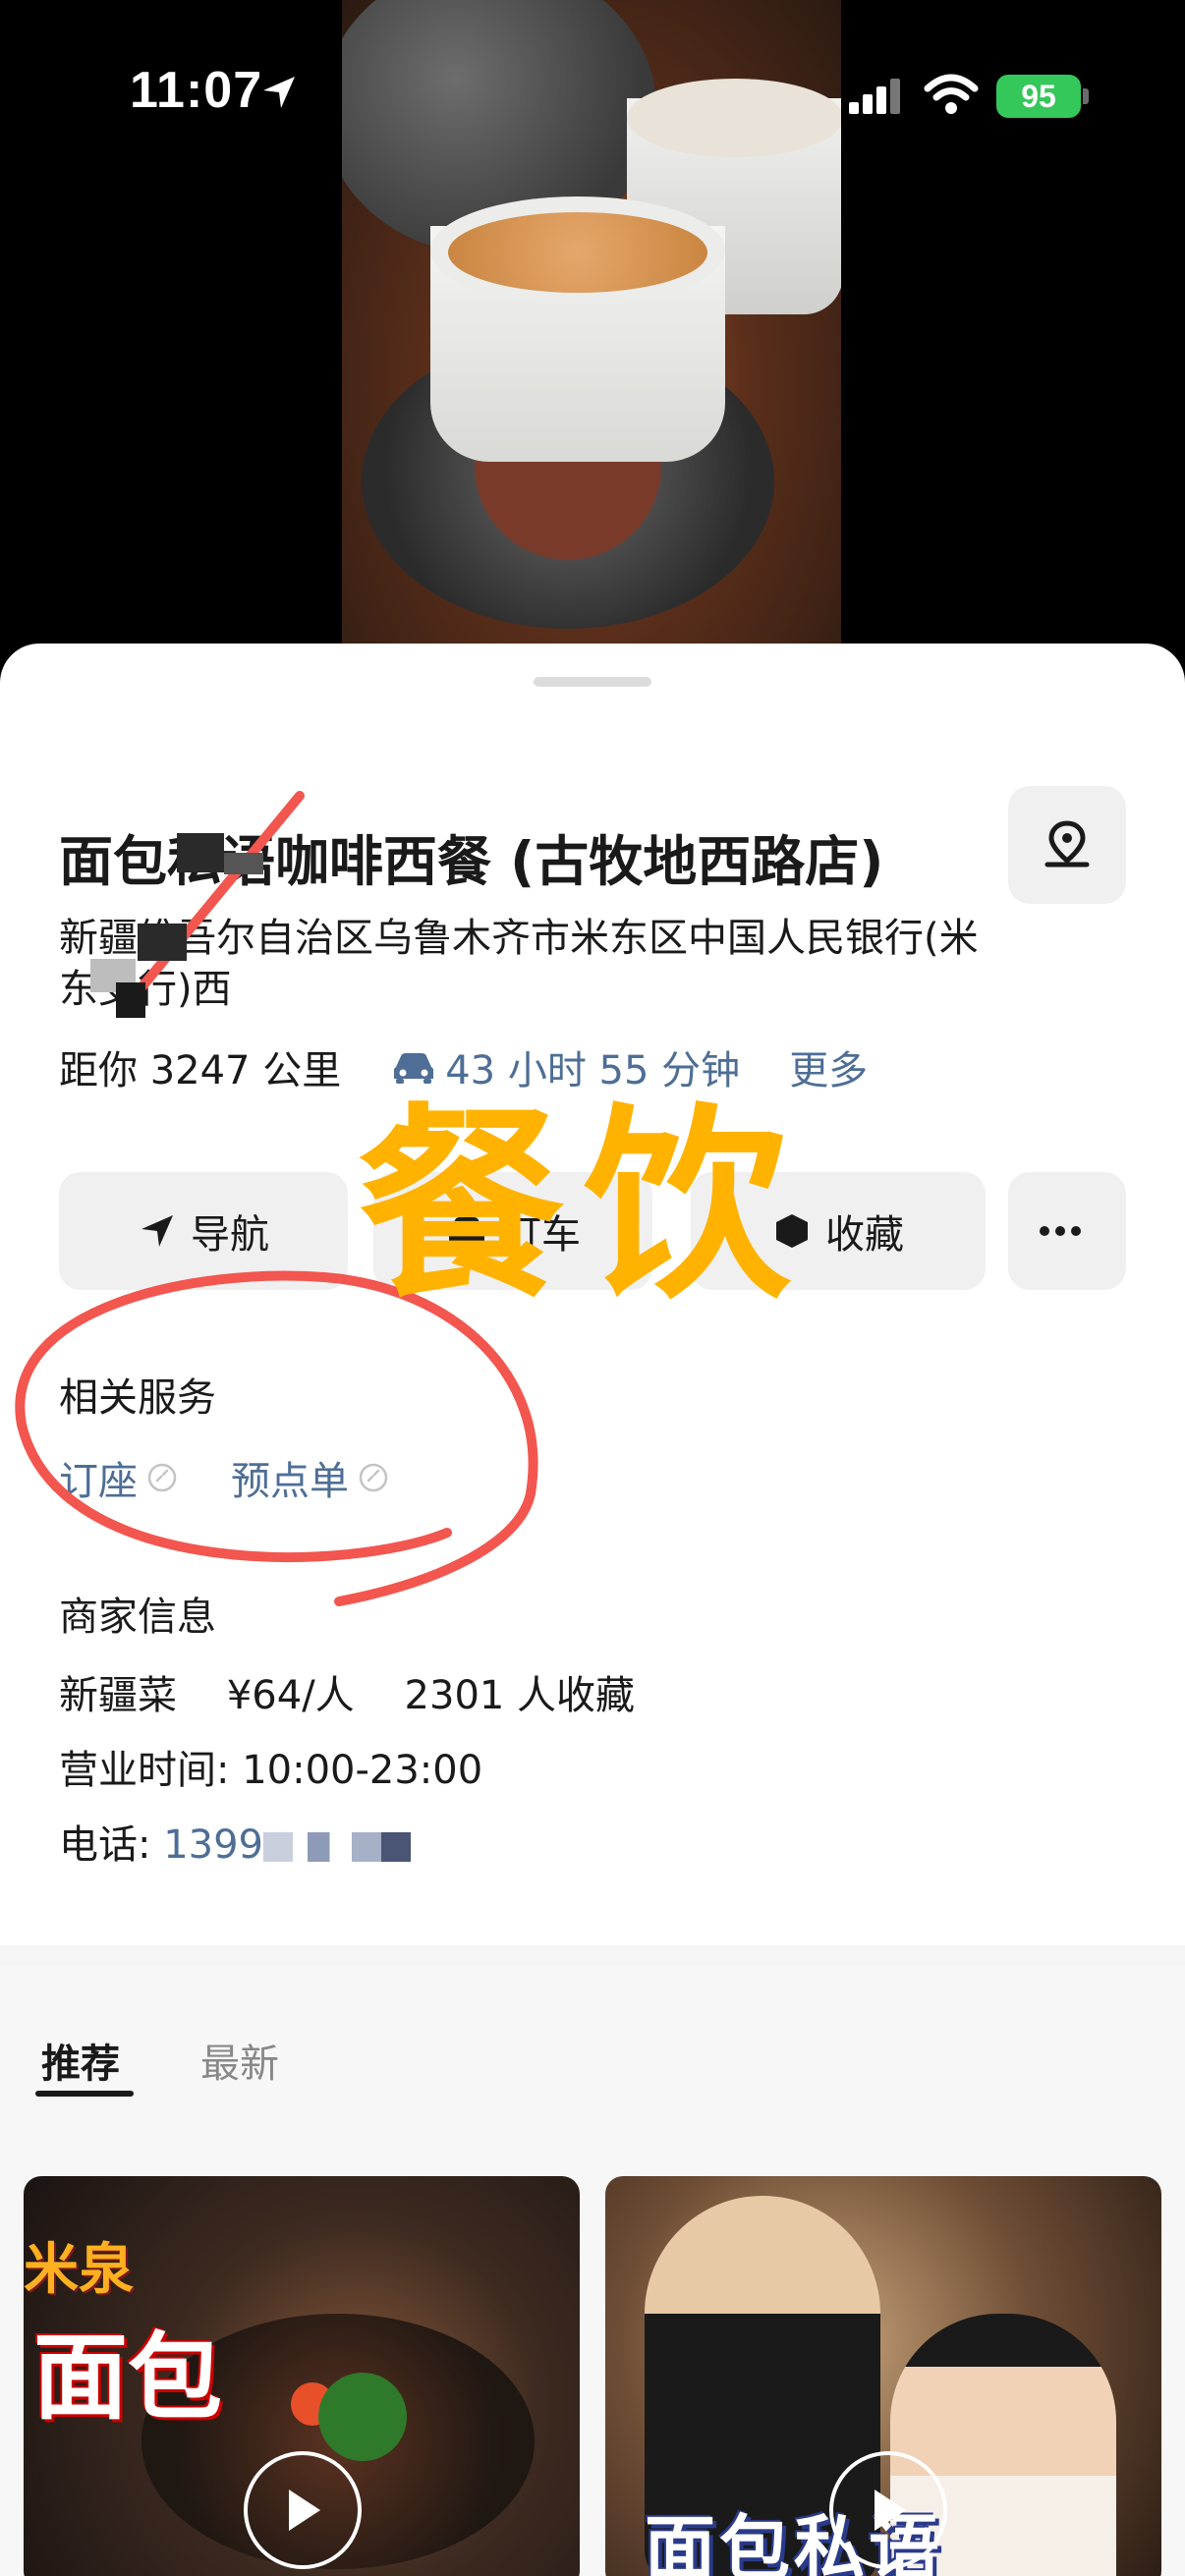 This screenshot has height=2576, width=1185. I want to click on action-bar: 导航 打车 收藏, so click(592, 1231).